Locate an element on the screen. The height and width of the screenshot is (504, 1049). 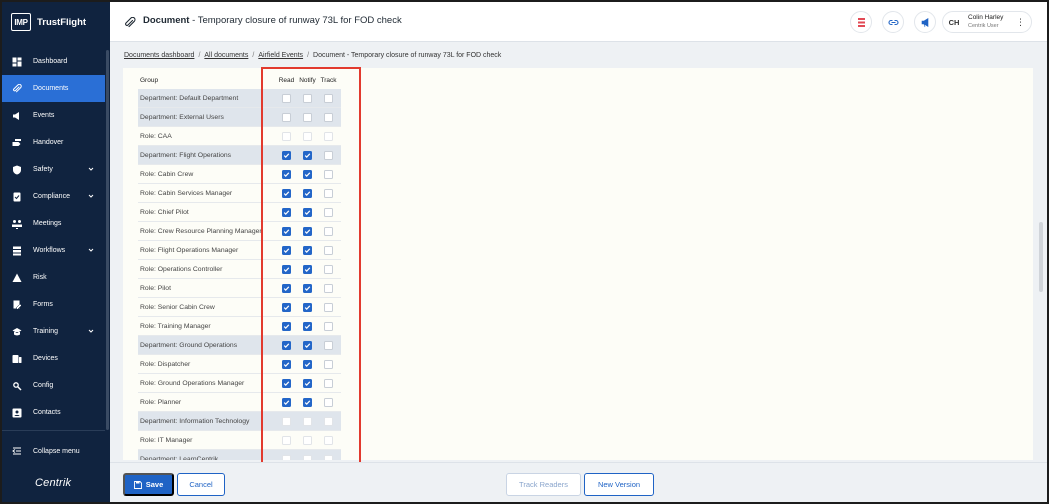
table-row: Role: Ground Operations Manager is located at coordinates (239, 383).